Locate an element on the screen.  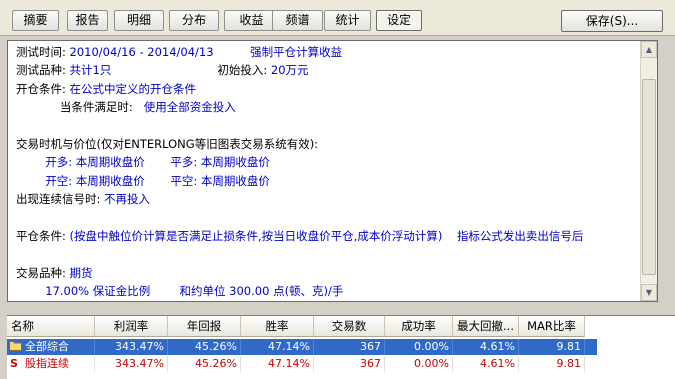
report-label: 测试时间: is located at coordinates (43, 52).